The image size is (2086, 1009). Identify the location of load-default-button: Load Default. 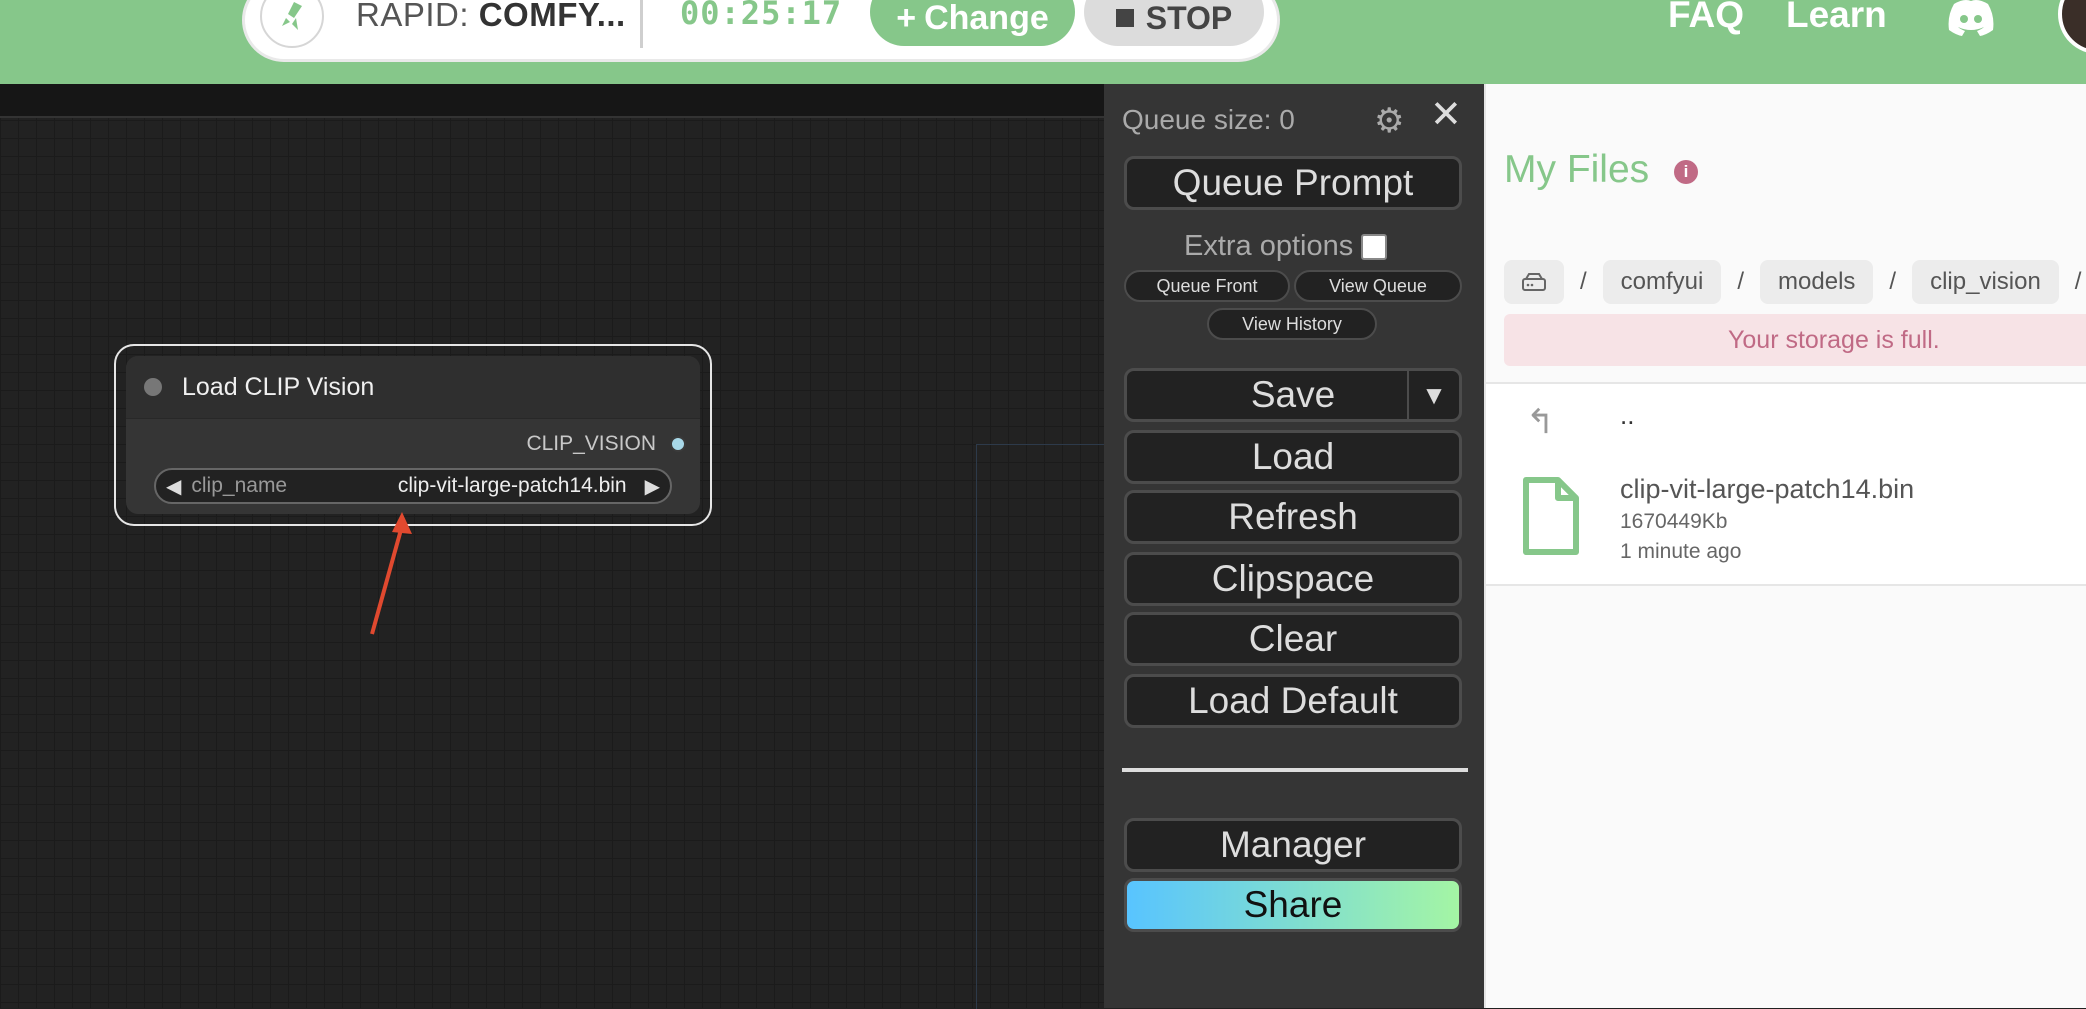
(1293, 701).